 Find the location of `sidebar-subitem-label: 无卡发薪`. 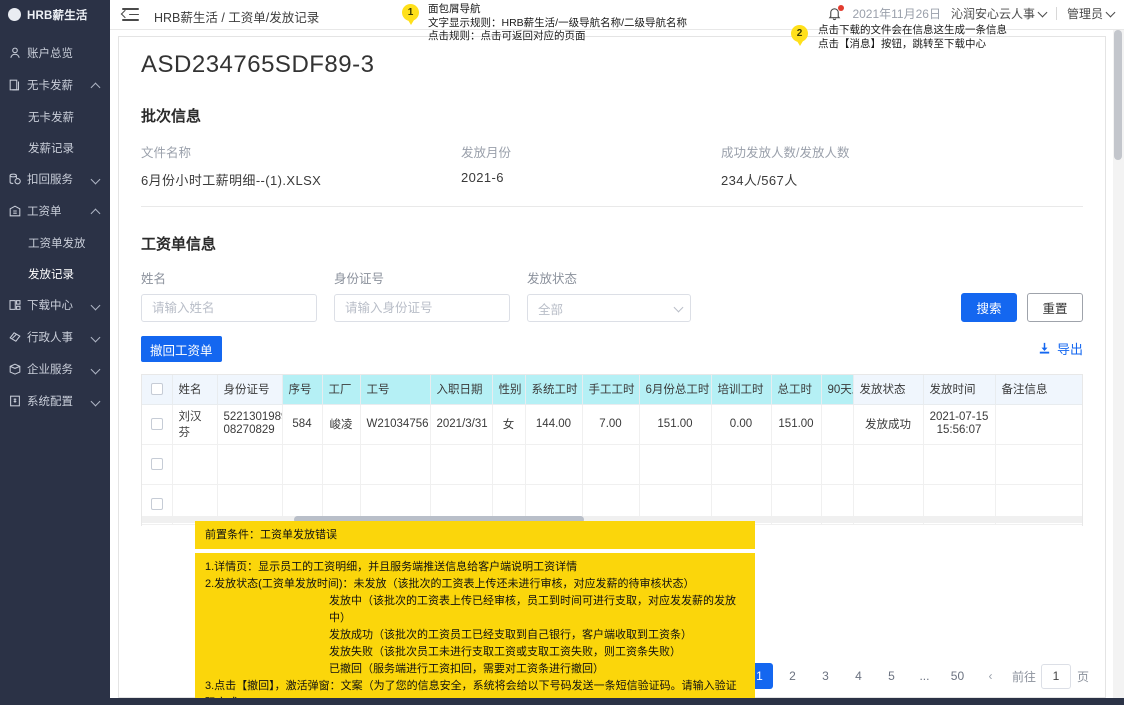

sidebar-subitem-label: 无卡发薪 is located at coordinates (51, 117).